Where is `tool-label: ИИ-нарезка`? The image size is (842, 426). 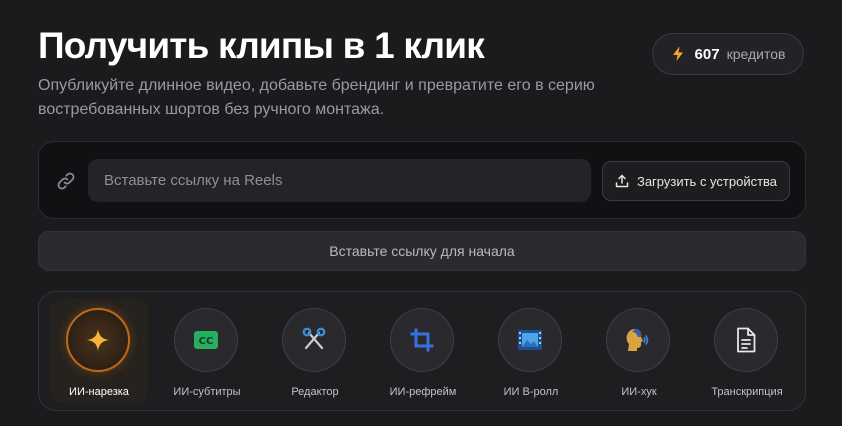
tool-label: ИИ-нарезка is located at coordinates (99, 392).